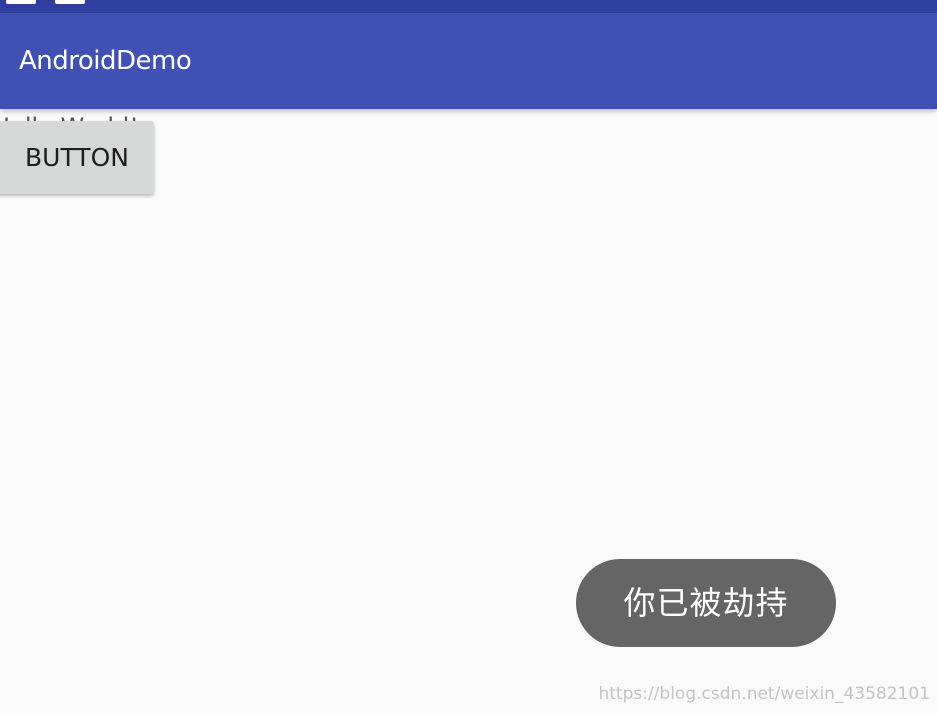  What do you see at coordinates (77, 157) in the screenshot?
I see `main-button: BUTTON` at bounding box center [77, 157].